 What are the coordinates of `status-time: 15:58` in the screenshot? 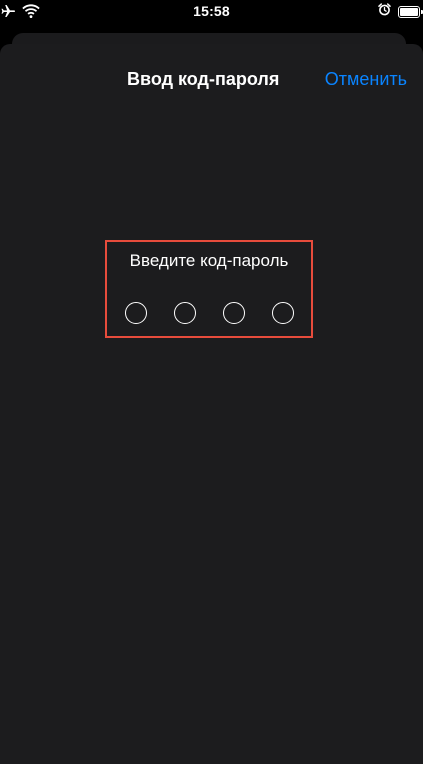 It's located at (211, 11).